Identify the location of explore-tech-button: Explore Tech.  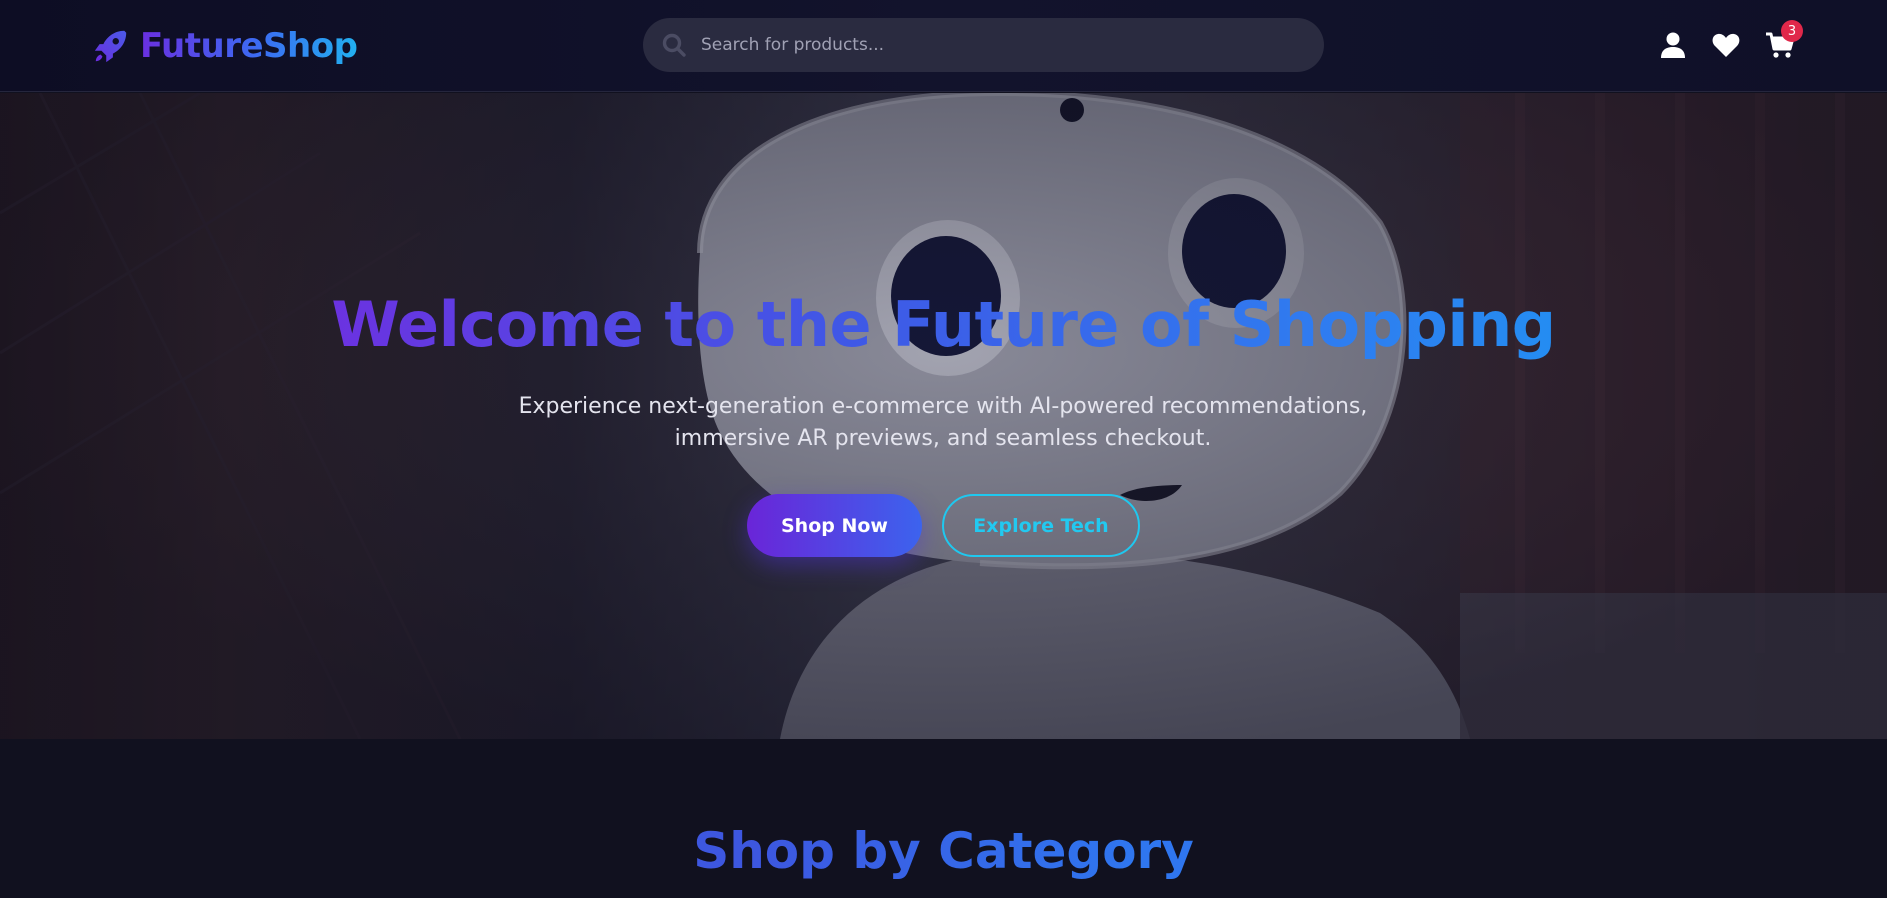
(1041, 525).